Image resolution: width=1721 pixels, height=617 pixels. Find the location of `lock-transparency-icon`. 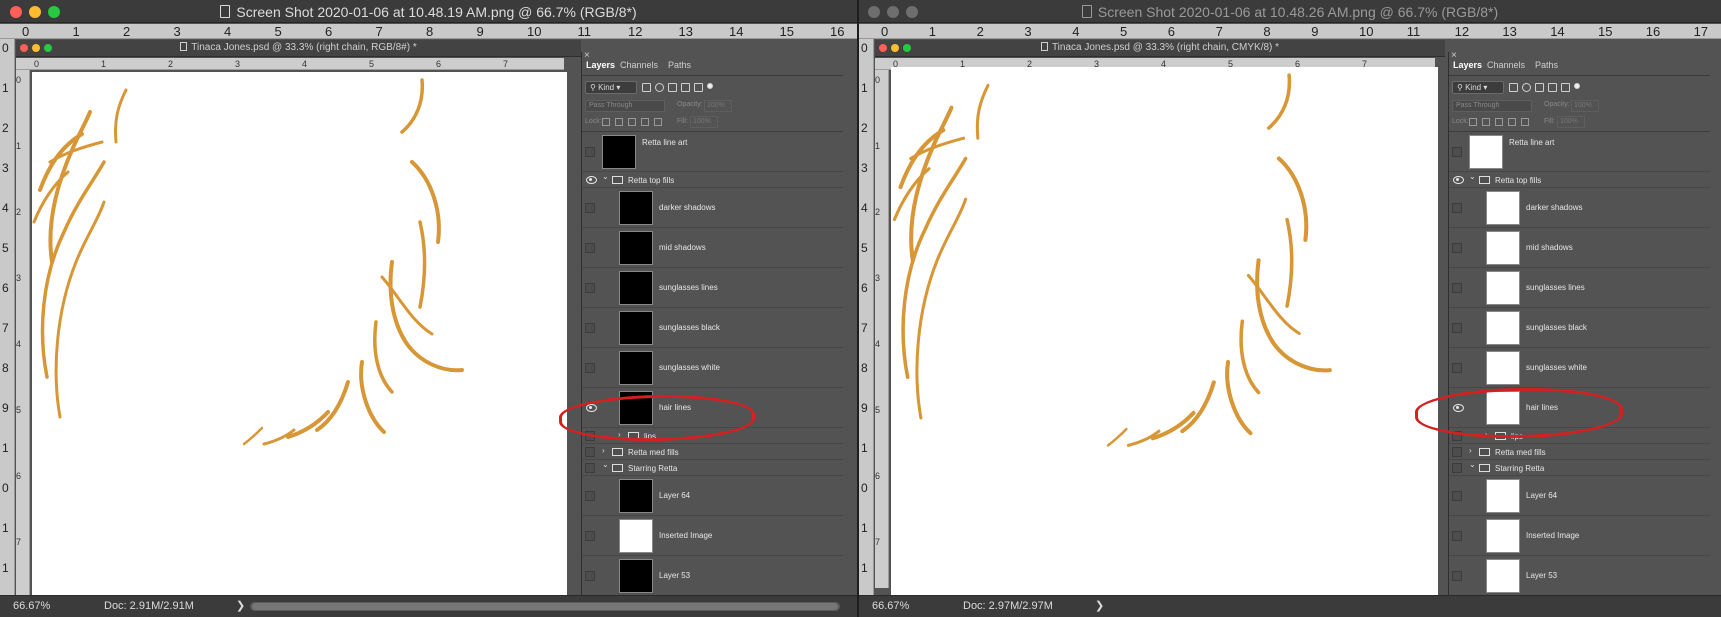

lock-transparency-icon is located at coordinates (1473, 122).